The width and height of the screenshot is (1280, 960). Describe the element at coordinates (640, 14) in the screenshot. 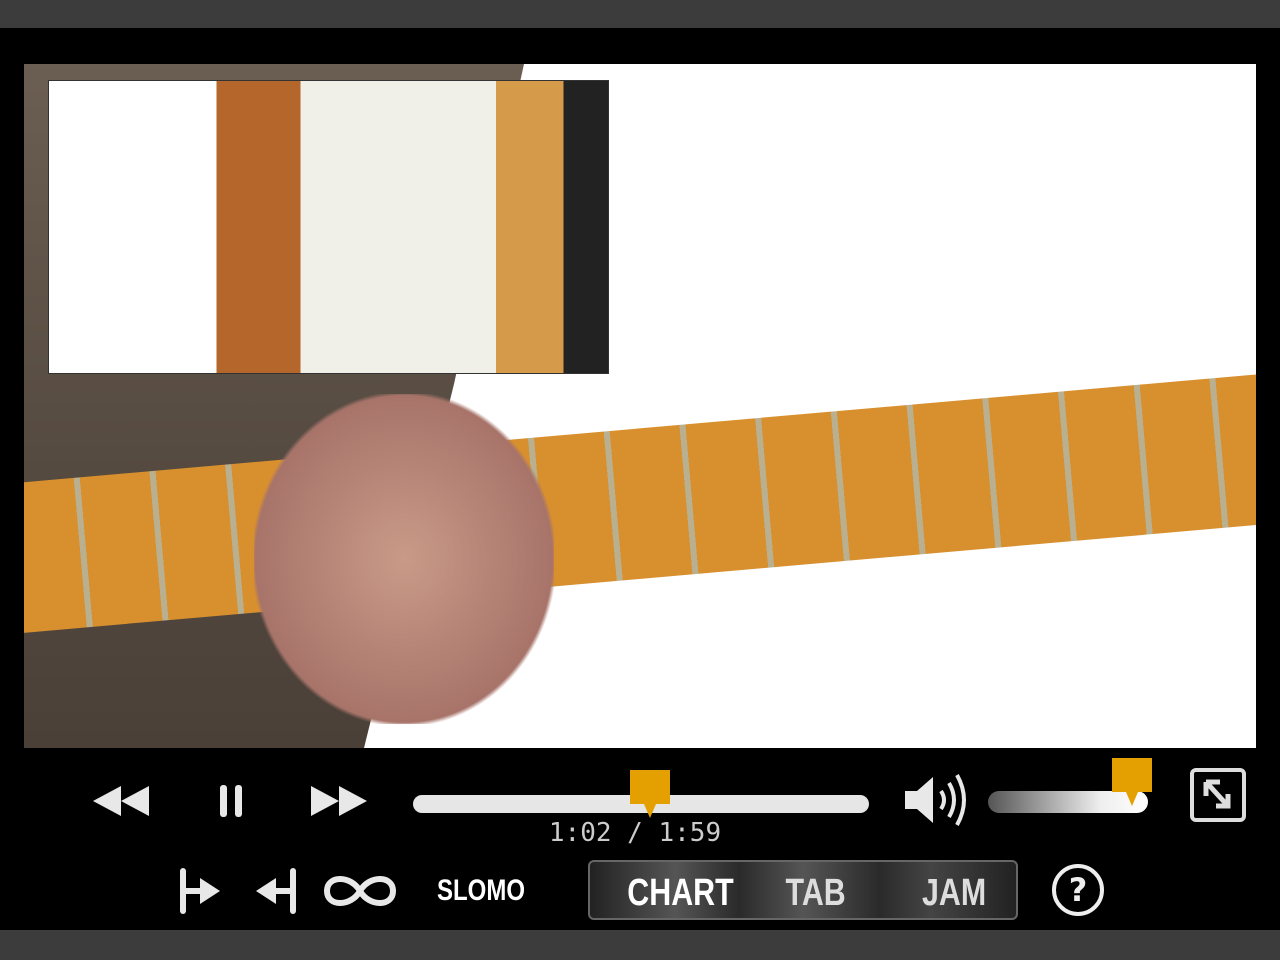

I see `top-bar` at that location.